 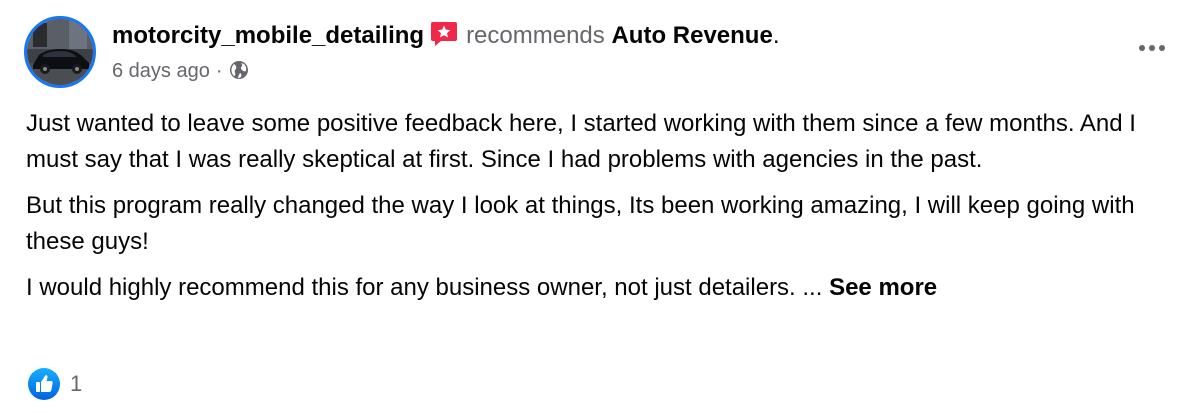 What do you see at coordinates (883, 287) in the screenshot?
I see `see-more-link: See more` at bounding box center [883, 287].